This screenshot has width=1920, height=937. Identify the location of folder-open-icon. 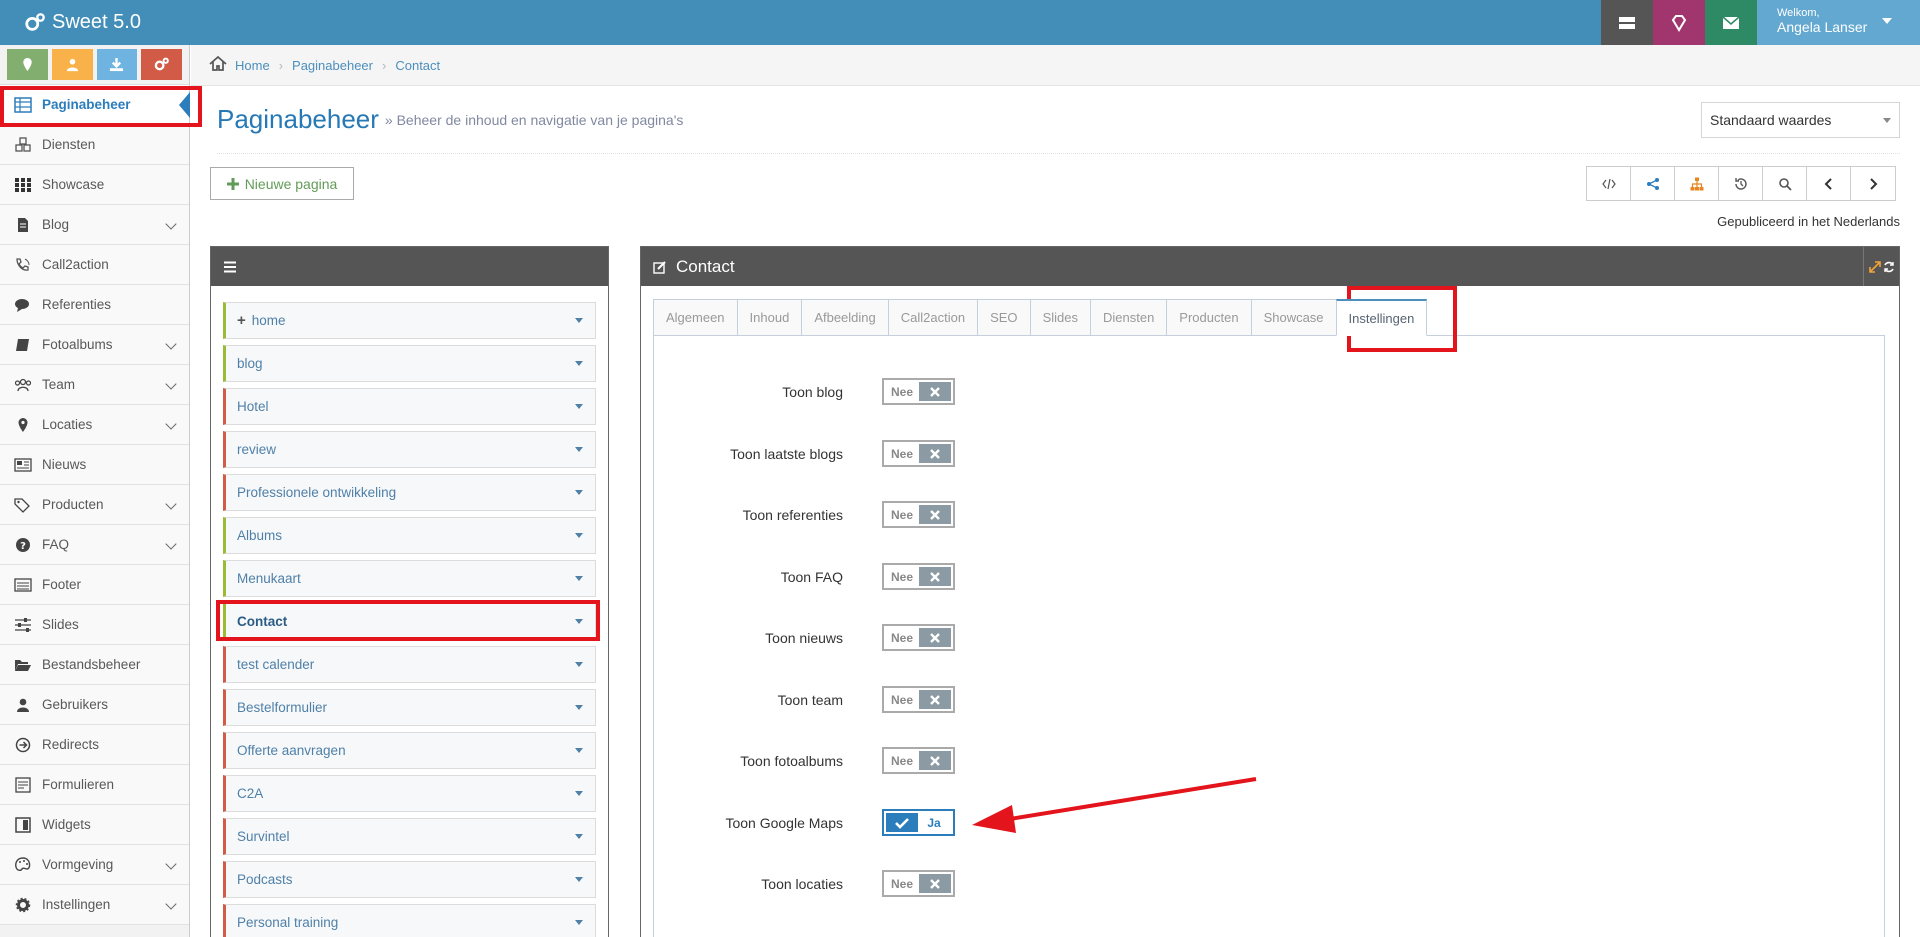
(23, 665).